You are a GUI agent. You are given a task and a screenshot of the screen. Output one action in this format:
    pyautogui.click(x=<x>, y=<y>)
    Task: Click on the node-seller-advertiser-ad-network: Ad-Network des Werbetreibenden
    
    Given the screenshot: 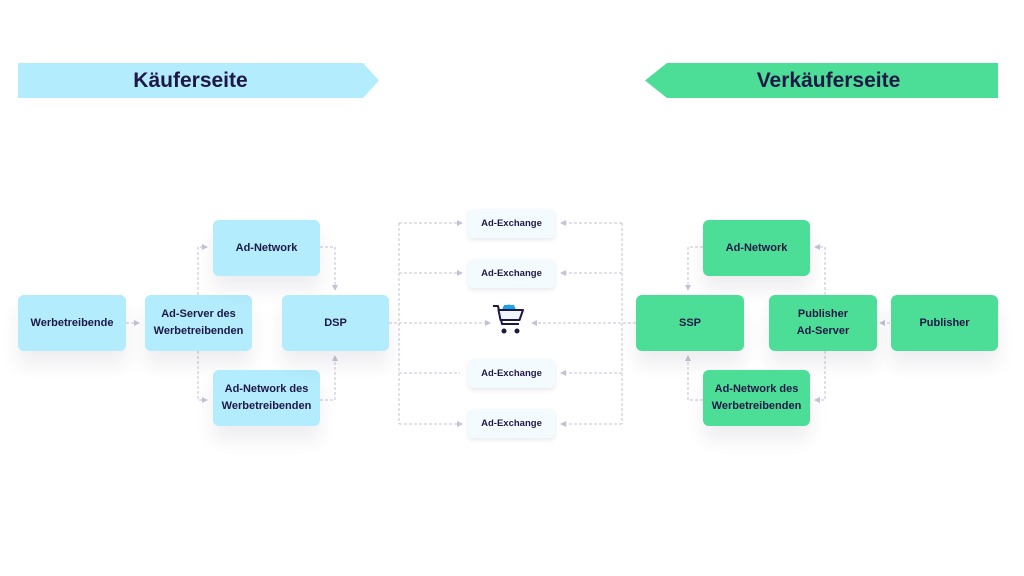 What is the action you would take?
    pyautogui.click(x=756, y=398)
    